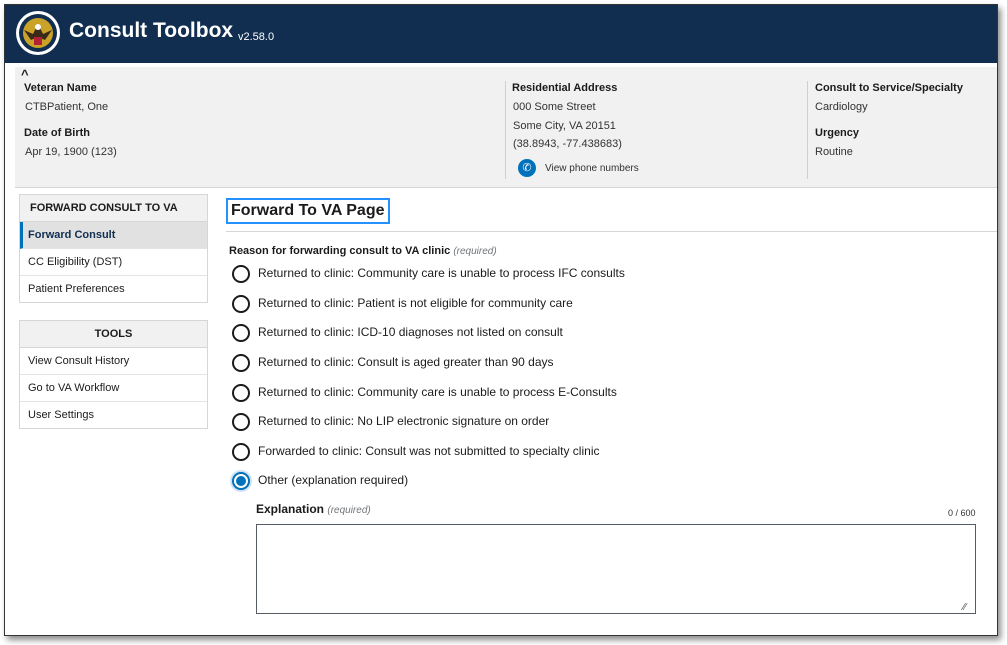  I want to click on resize-handle-icon: ∕∕, so click(964, 607).